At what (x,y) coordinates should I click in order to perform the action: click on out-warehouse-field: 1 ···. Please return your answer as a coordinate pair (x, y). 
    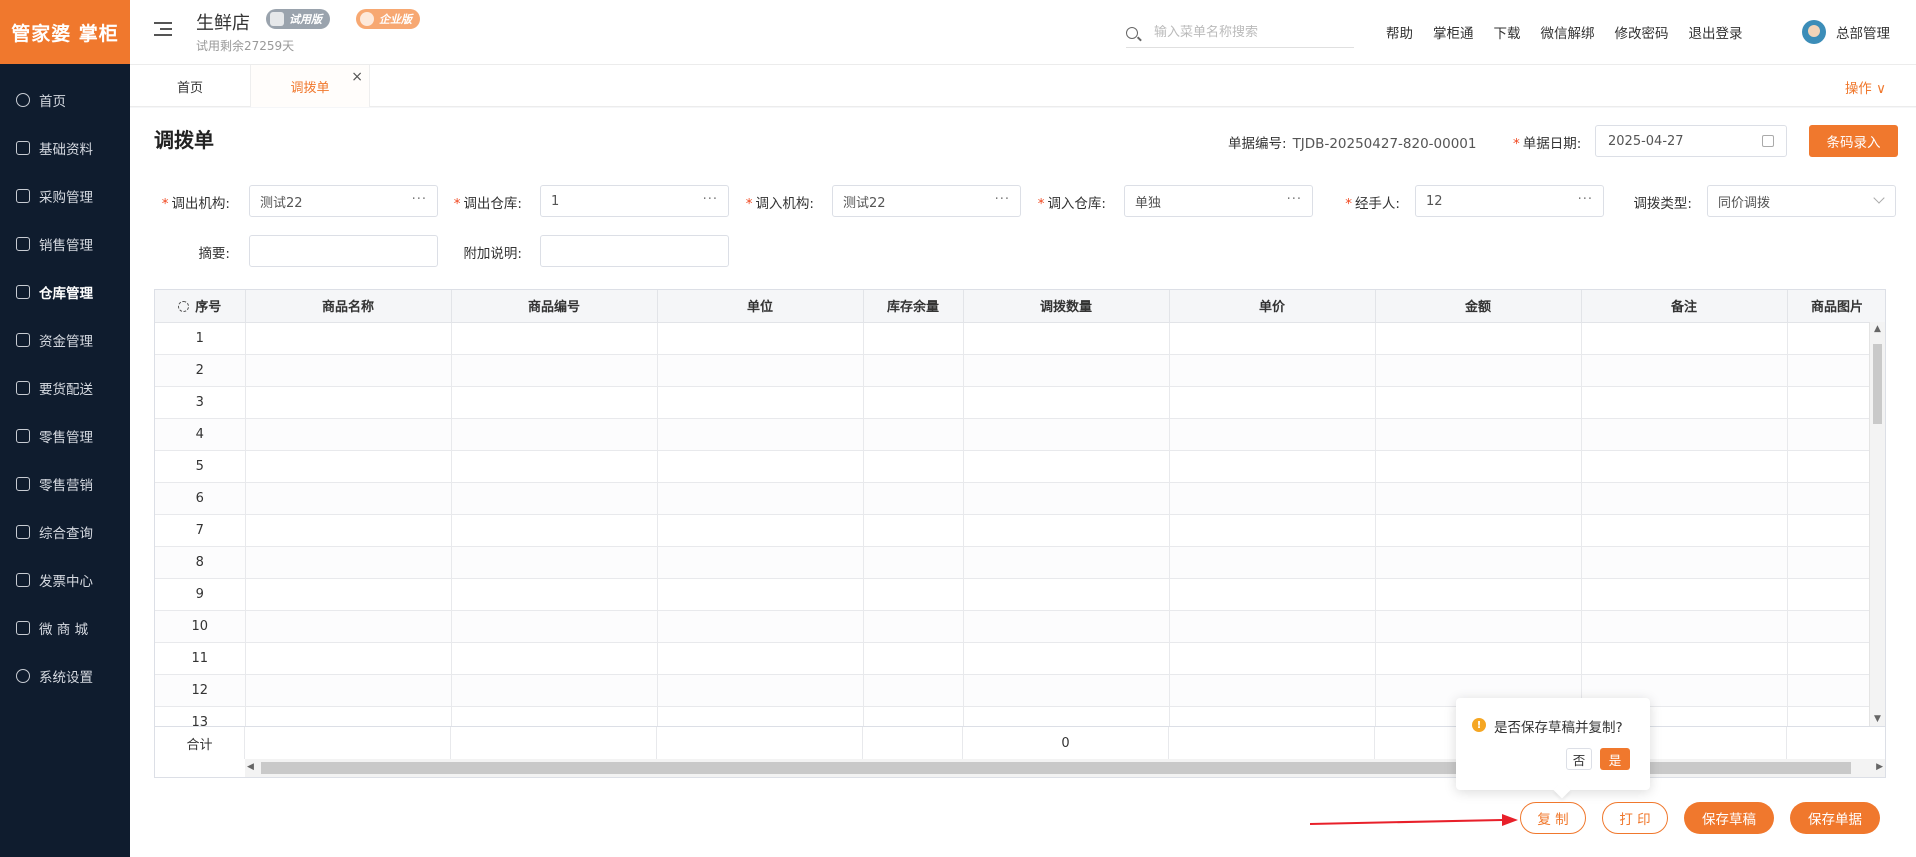
    Looking at the image, I should click on (634, 201).